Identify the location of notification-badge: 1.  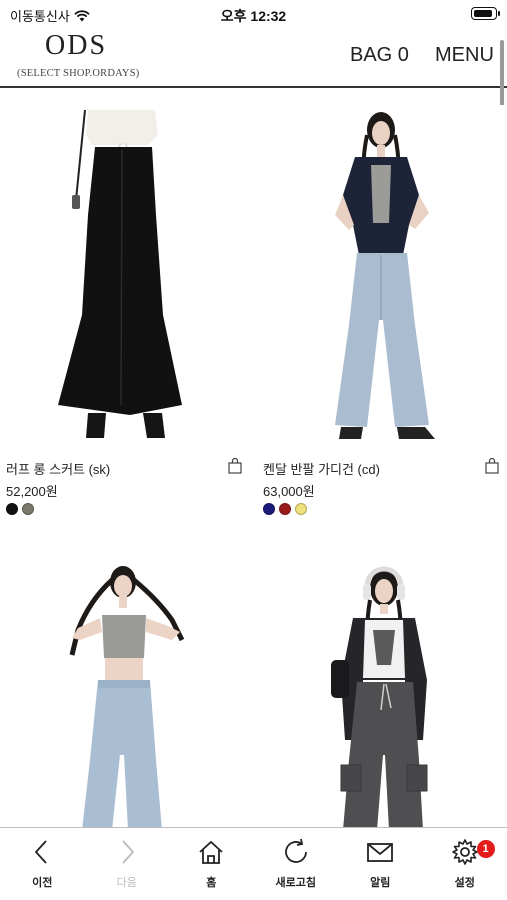
(485, 849).